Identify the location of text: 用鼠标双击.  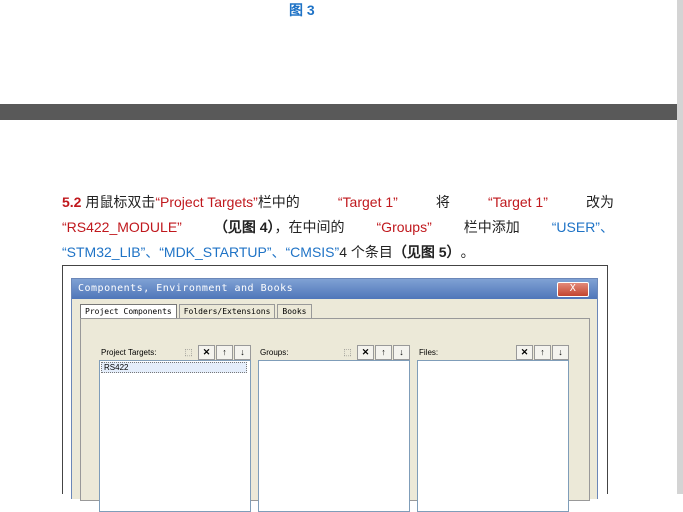
(120, 202).